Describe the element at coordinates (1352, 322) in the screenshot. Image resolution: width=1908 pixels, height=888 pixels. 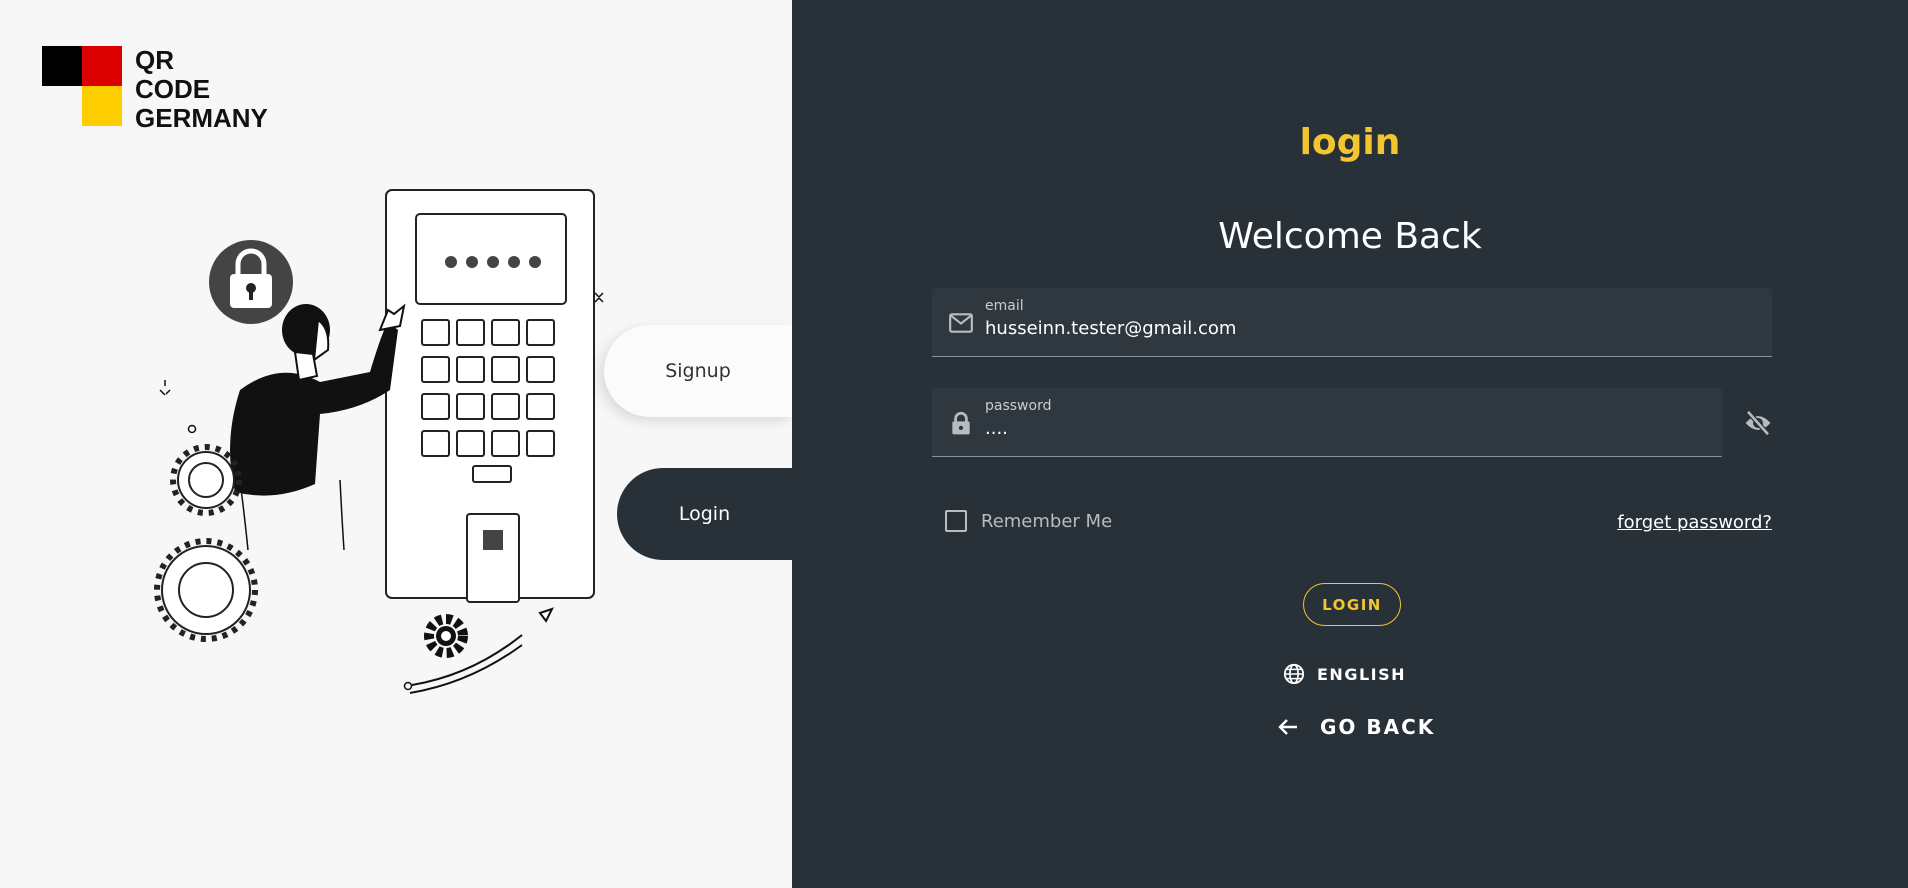
I see `email-field: email husseinn.tester@gmail.com` at that location.